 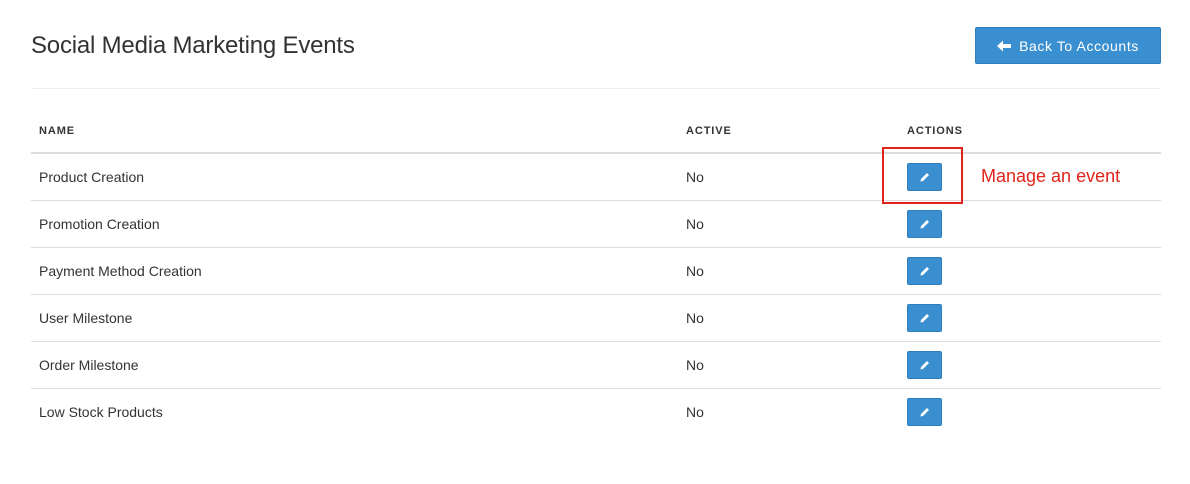 What do you see at coordinates (354, 177) in the screenshot?
I see `event-name: Product Creation` at bounding box center [354, 177].